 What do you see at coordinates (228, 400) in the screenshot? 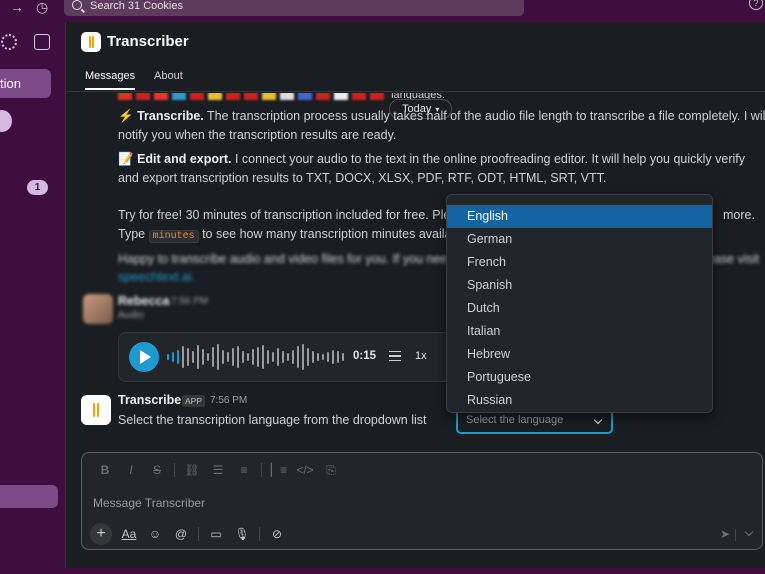
I see `message-time: 7:56 PM` at bounding box center [228, 400].